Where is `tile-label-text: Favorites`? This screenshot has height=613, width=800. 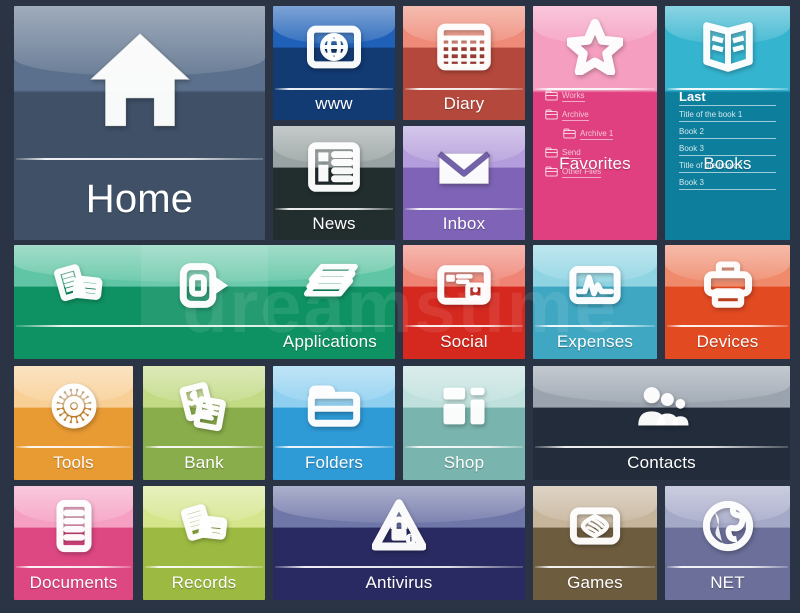
tile-label-text: Favorites is located at coordinates (595, 163).